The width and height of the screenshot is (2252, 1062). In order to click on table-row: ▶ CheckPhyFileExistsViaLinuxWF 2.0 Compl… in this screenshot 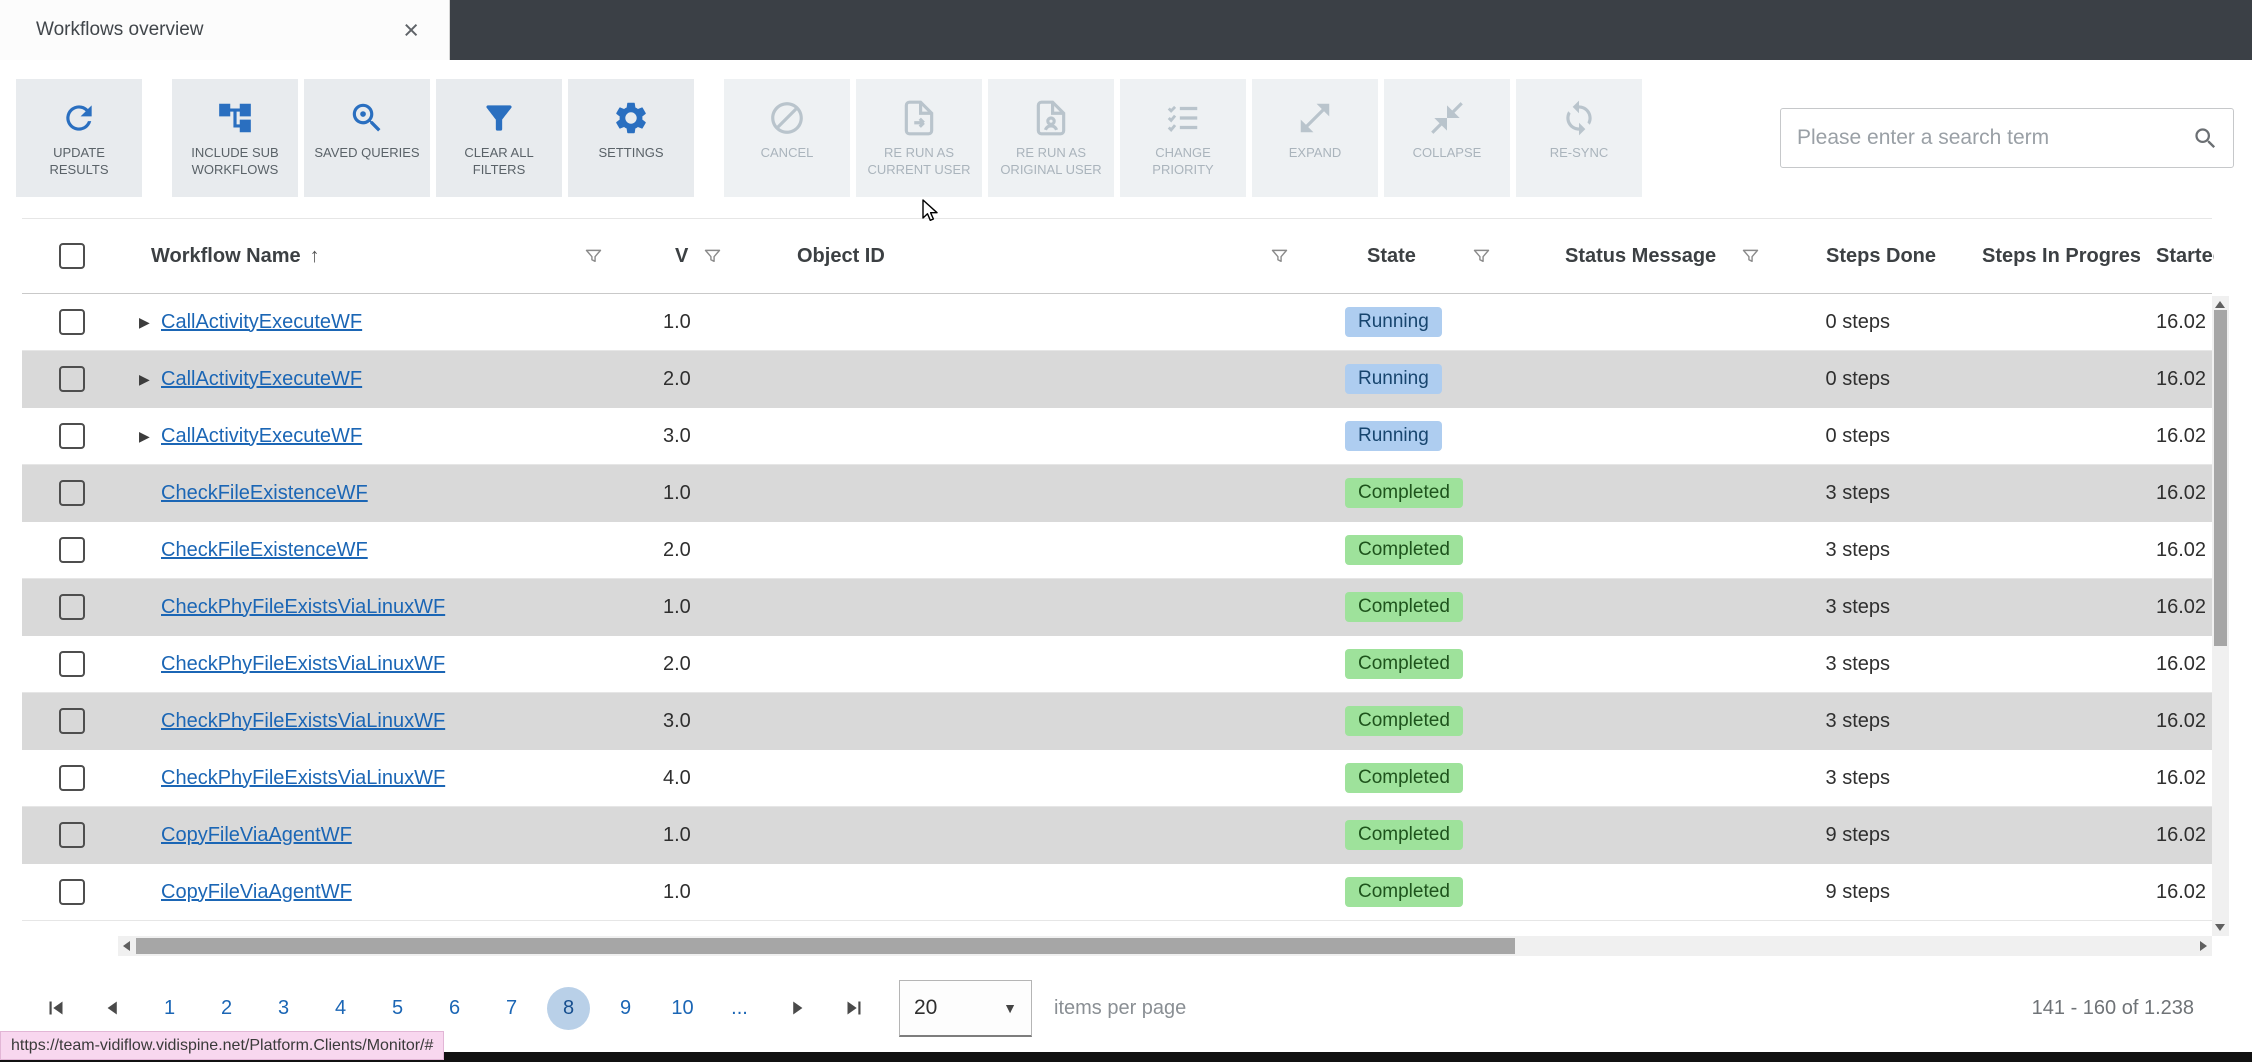, I will do `click(1117, 664)`.